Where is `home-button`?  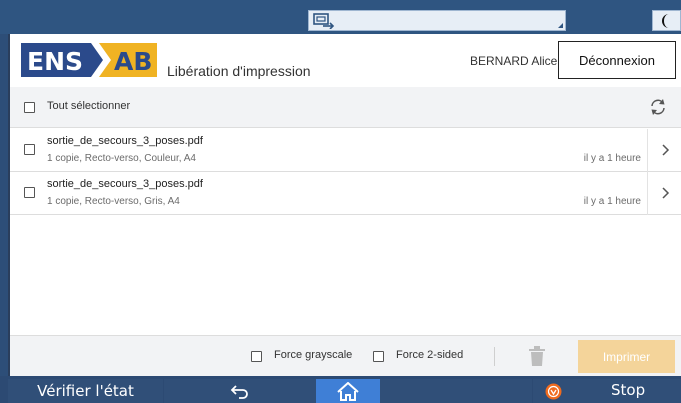 home-button is located at coordinates (348, 391).